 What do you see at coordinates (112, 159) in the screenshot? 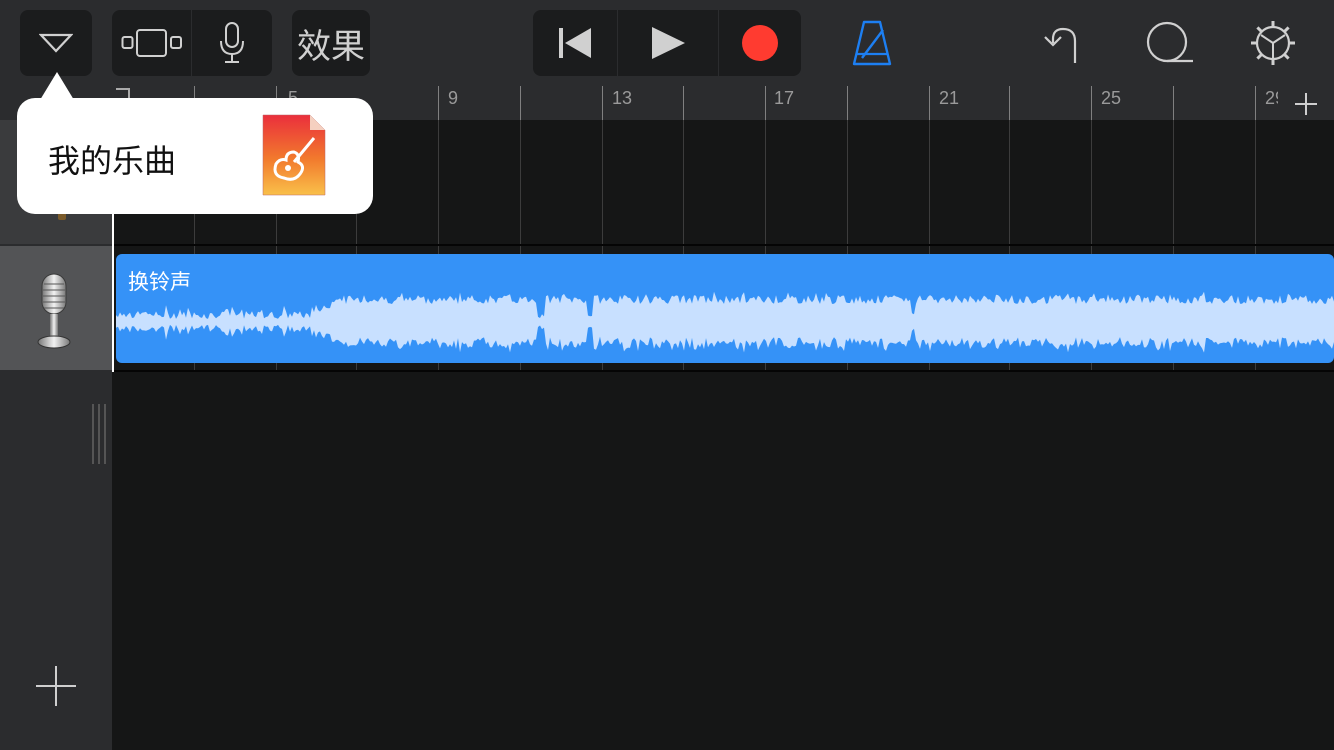
I see `my-songs-label: 我的乐曲` at bounding box center [112, 159].